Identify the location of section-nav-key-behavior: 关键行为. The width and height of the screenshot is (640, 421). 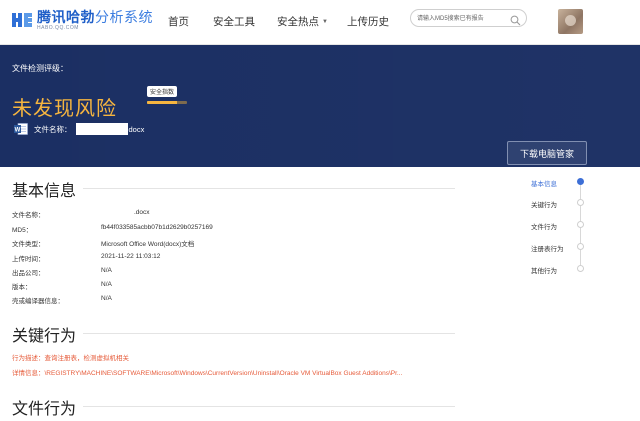
(544, 204).